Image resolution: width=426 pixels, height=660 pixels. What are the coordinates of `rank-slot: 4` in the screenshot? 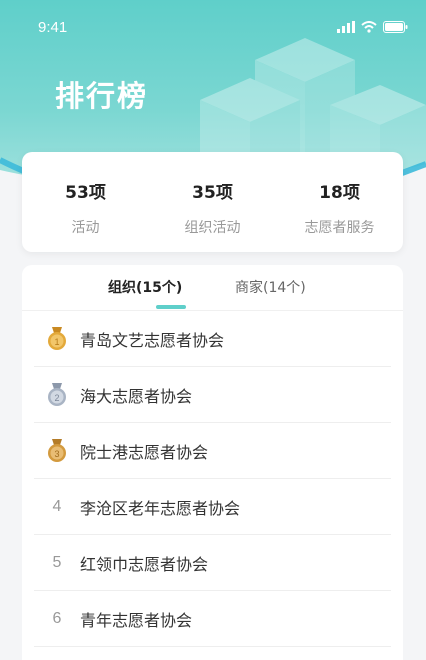 It's located at (57, 507).